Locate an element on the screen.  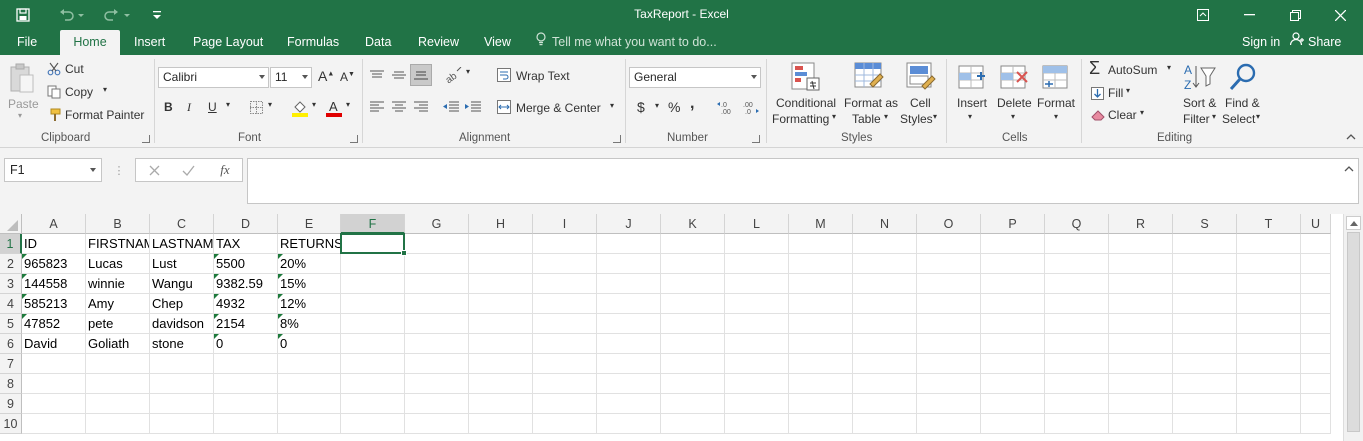
cell-o3 is located at coordinates (949, 284).